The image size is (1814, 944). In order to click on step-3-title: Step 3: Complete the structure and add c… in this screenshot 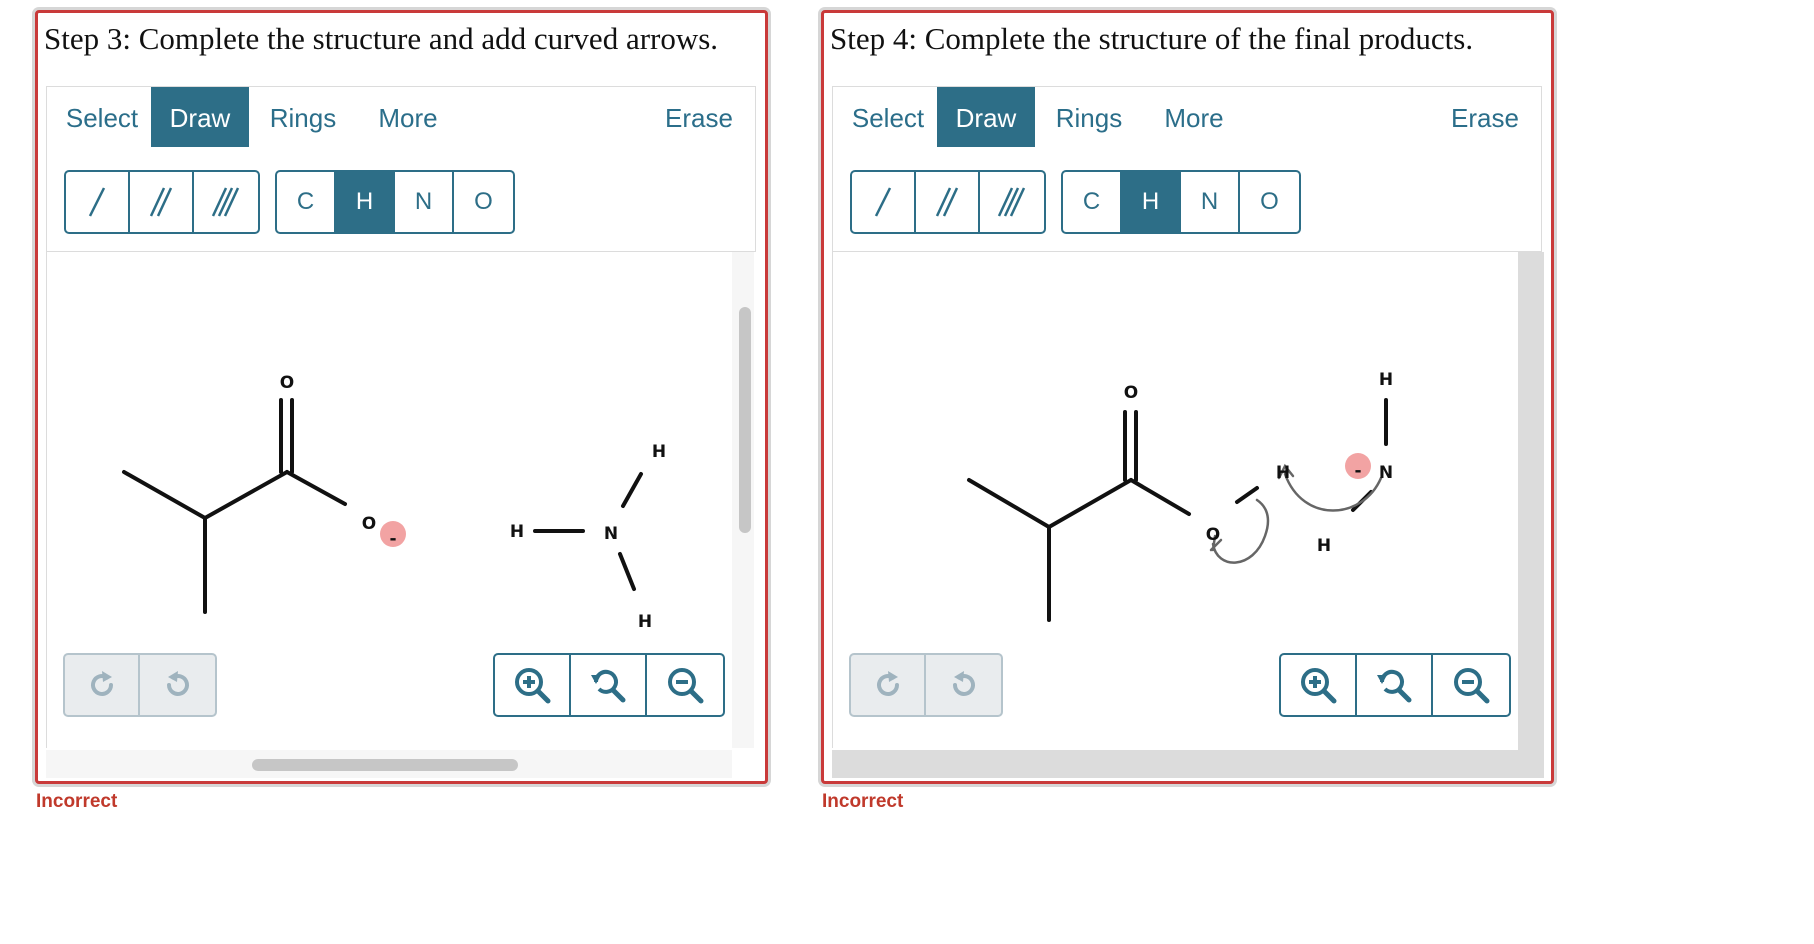, I will do `click(381, 38)`.